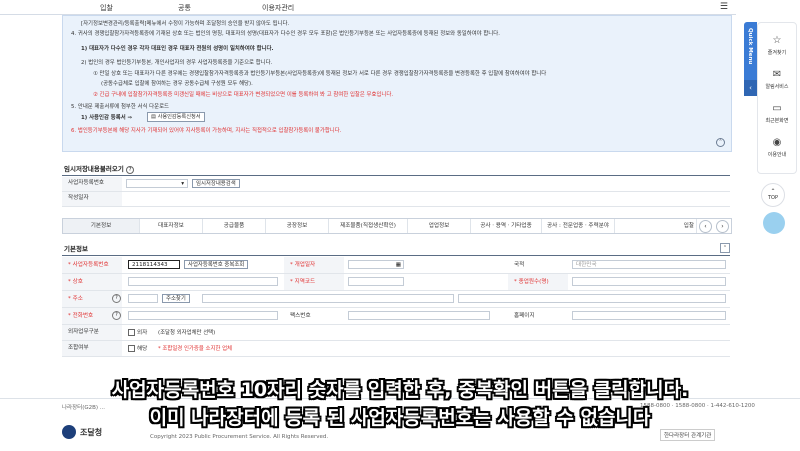  Describe the element at coordinates (157, 183) in the screenshot. I see `temp-bizno-select: ▾` at that location.